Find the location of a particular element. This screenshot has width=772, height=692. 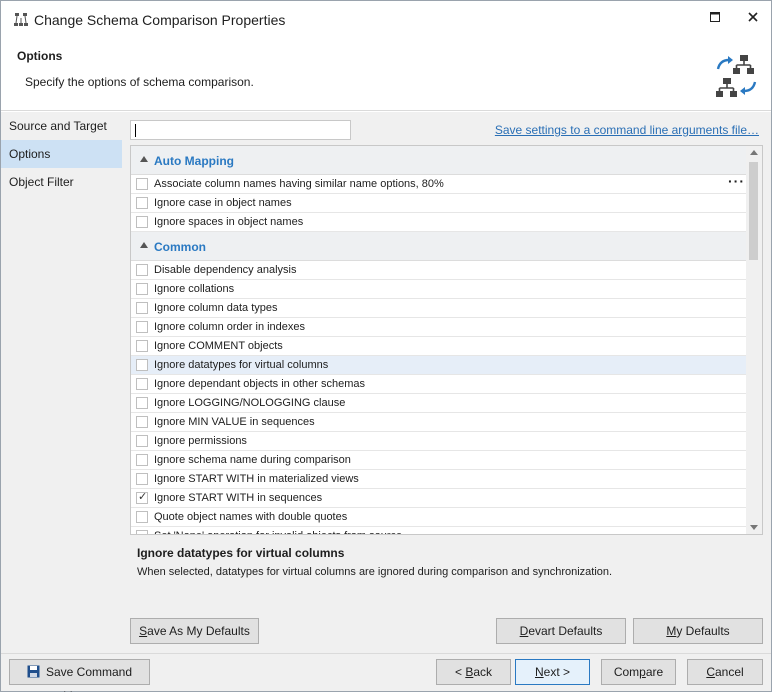

option-row: Ignore collations is located at coordinates (439, 289).